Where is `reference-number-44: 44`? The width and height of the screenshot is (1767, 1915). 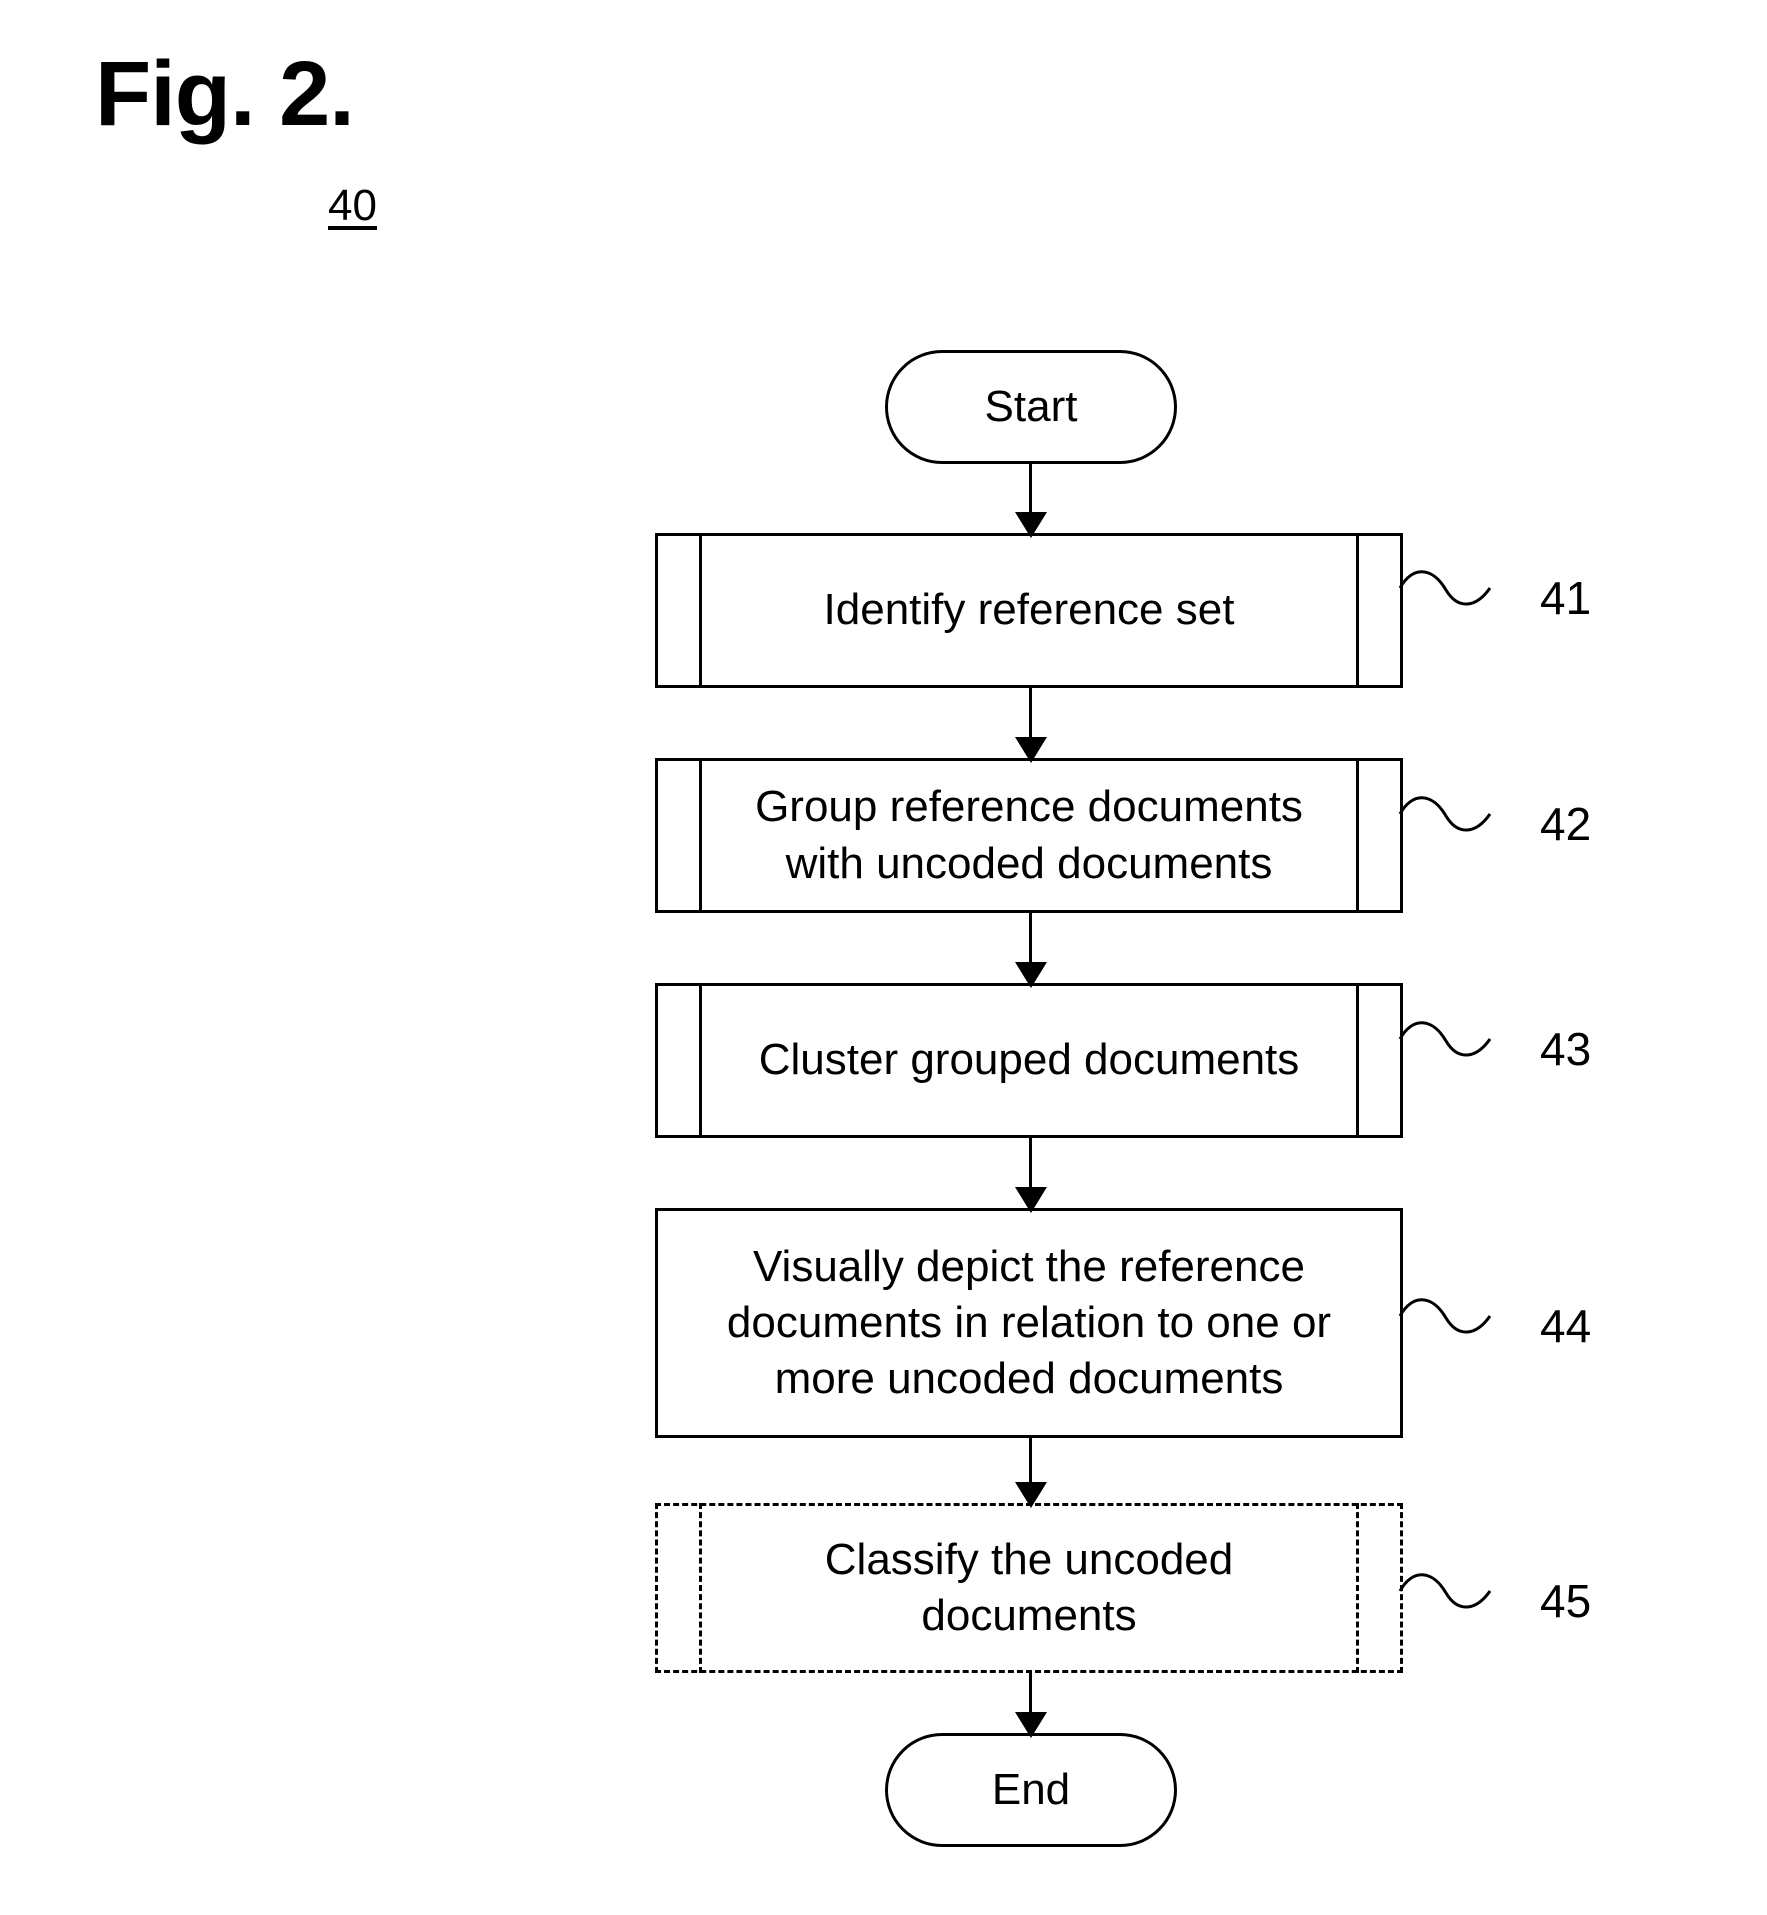
reference-number-44: 44 is located at coordinates (1566, 1326).